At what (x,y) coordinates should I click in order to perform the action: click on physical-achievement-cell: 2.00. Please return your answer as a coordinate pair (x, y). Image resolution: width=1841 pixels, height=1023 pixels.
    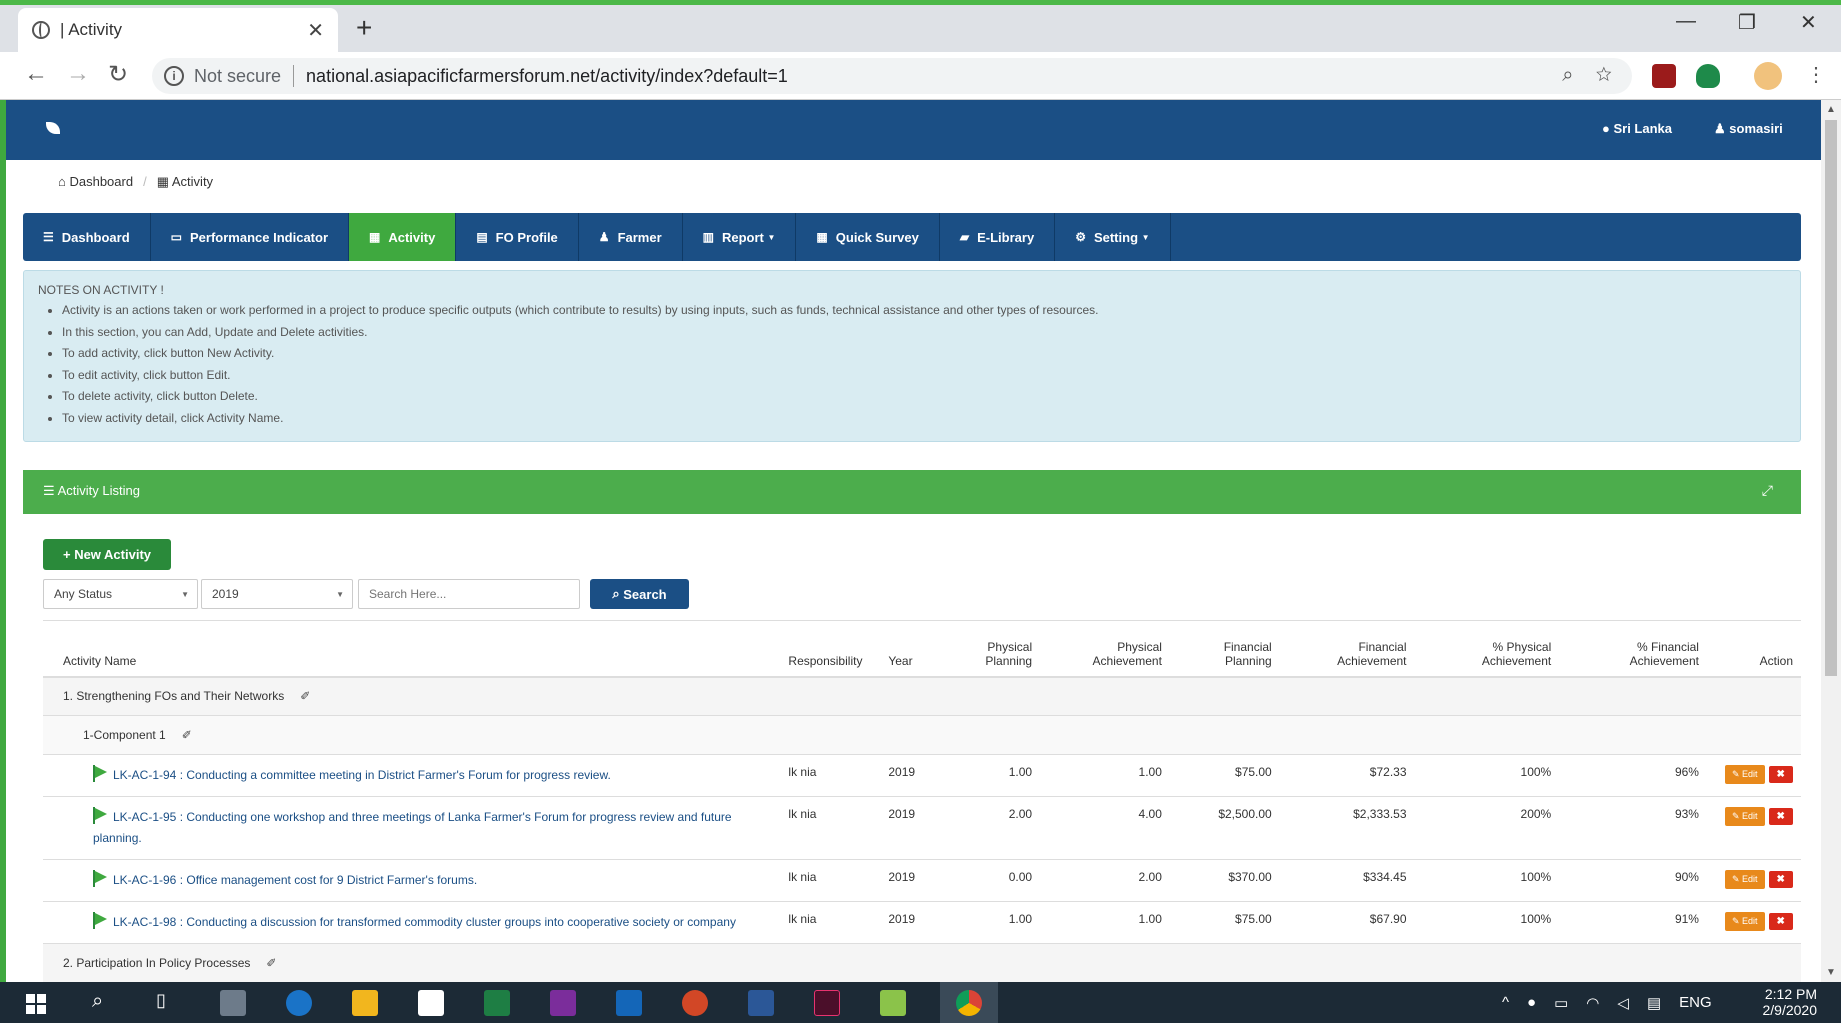
    Looking at the image, I should click on (1150, 877).